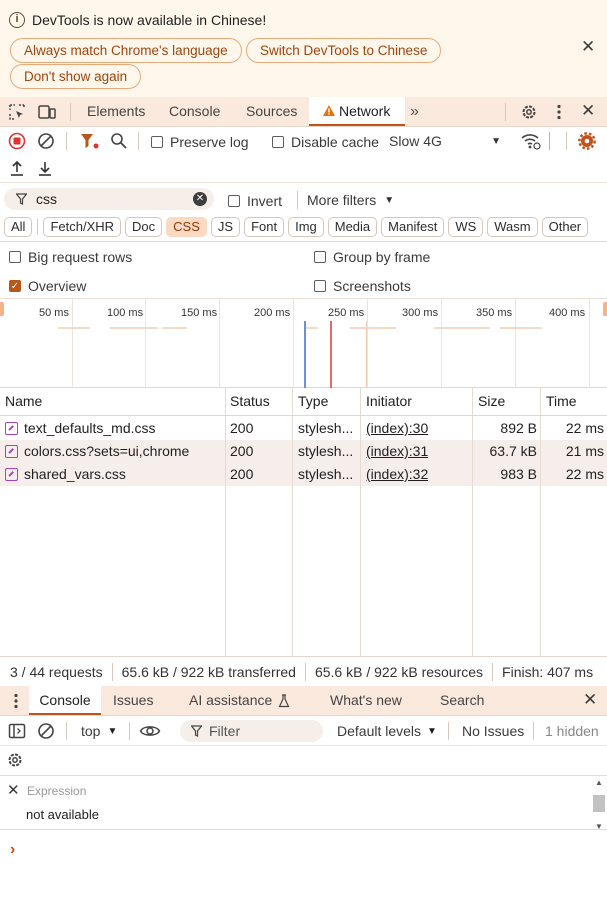 The image size is (607, 902). Describe the element at coordinates (234, 201) in the screenshot. I see `invert-box` at that location.